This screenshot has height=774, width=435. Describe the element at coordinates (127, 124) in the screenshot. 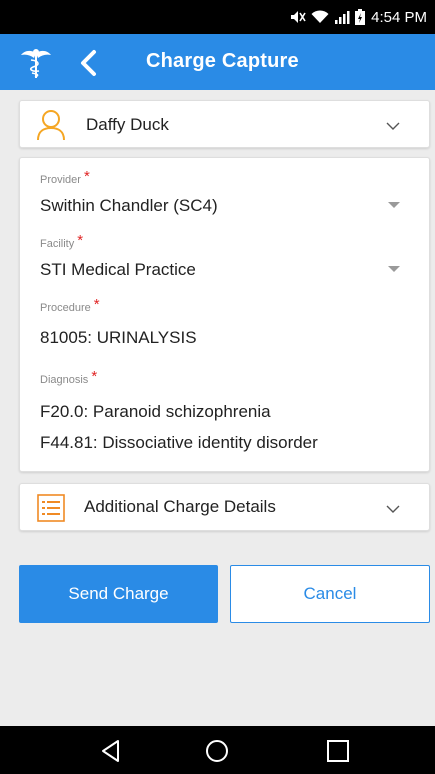

I see `patient-name: Daffy Duck` at that location.